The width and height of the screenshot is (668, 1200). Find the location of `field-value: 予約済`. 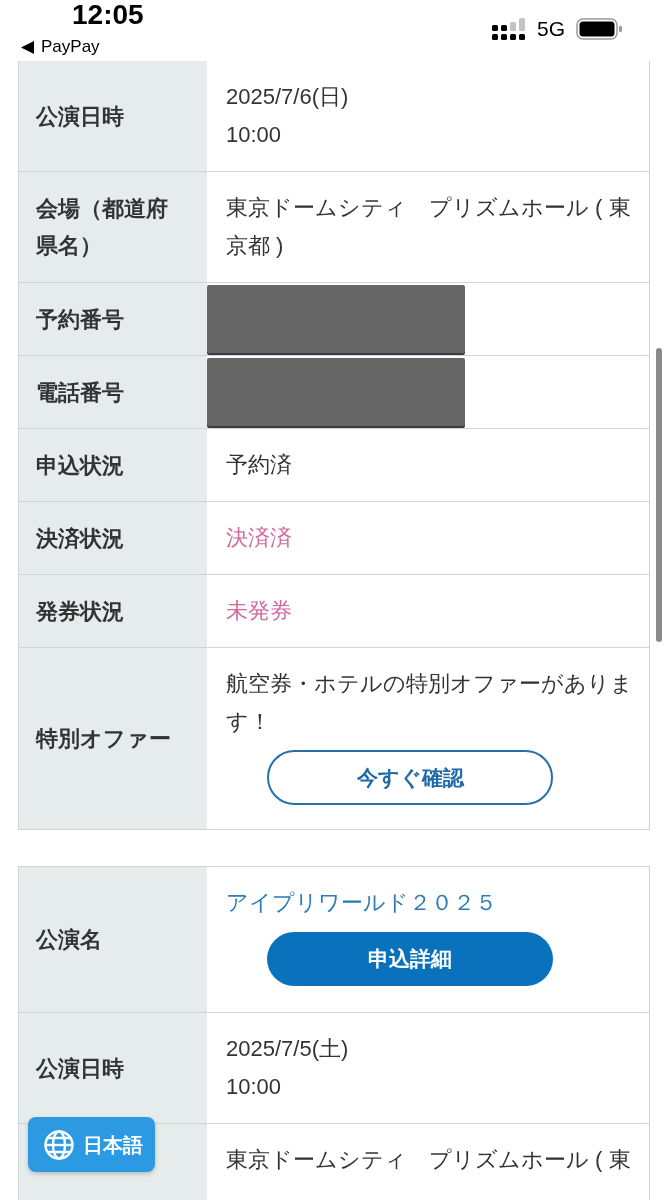

field-value: 予約済 is located at coordinates (259, 465).